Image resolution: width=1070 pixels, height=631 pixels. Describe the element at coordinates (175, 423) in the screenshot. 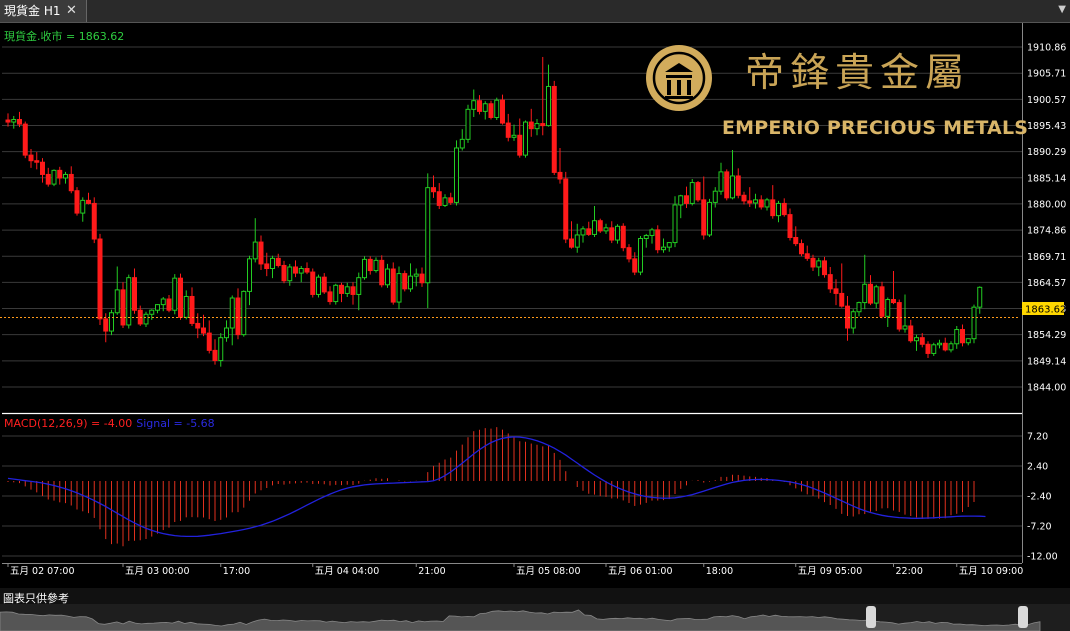

I see `signal-legend-value: Signal = -5.68` at that location.